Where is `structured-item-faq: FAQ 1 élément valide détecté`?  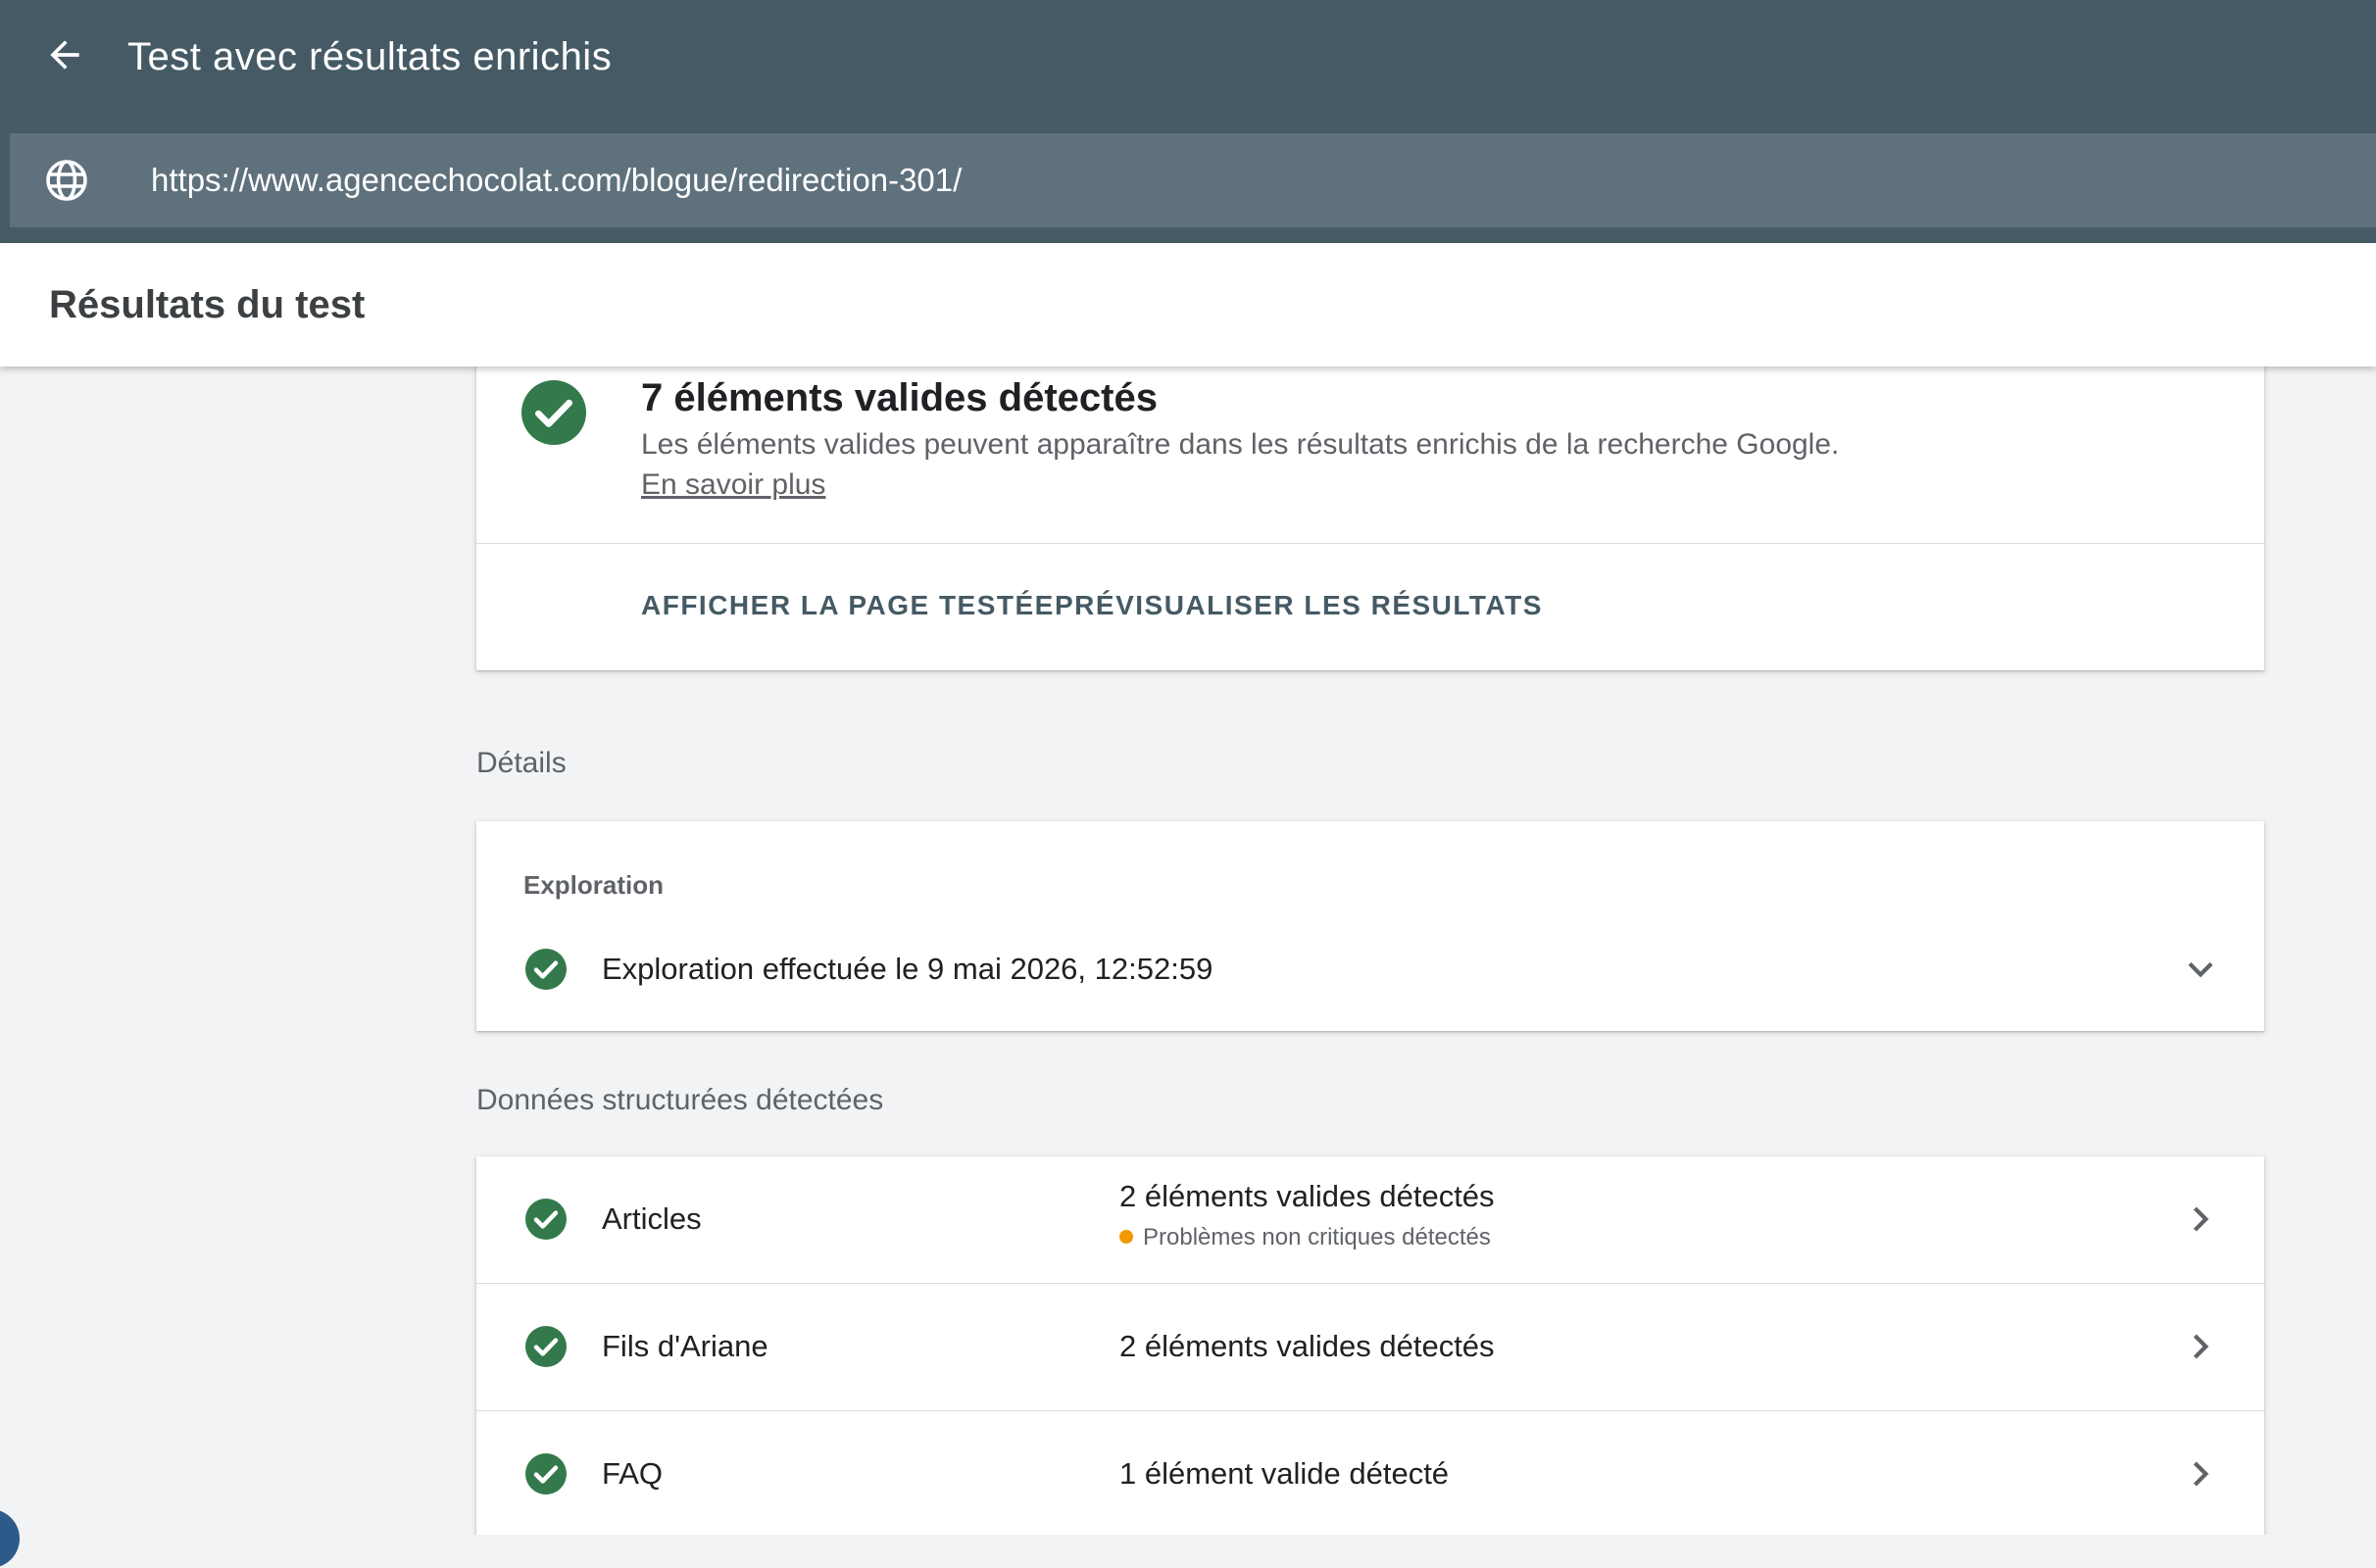
structured-item-faq: FAQ 1 élément valide détecté is located at coordinates (1370, 1473).